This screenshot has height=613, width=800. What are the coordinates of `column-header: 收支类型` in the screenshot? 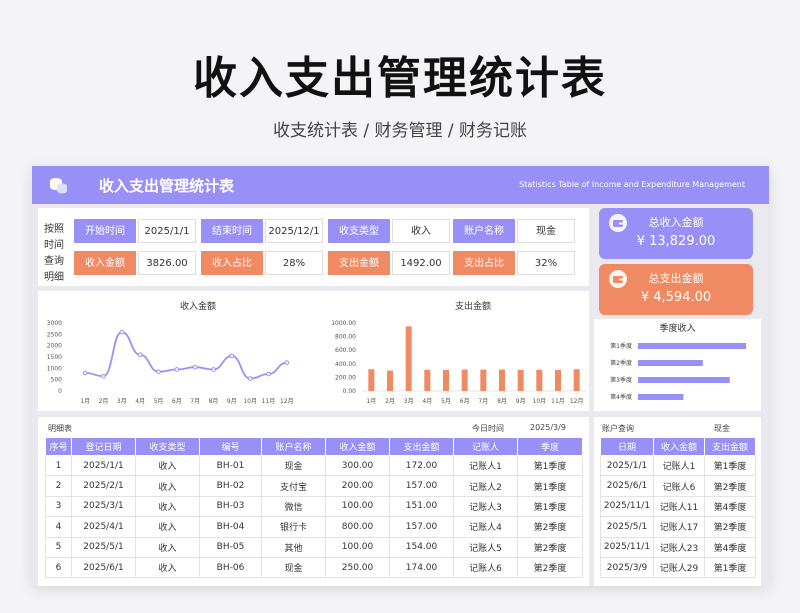 It's located at (167, 446).